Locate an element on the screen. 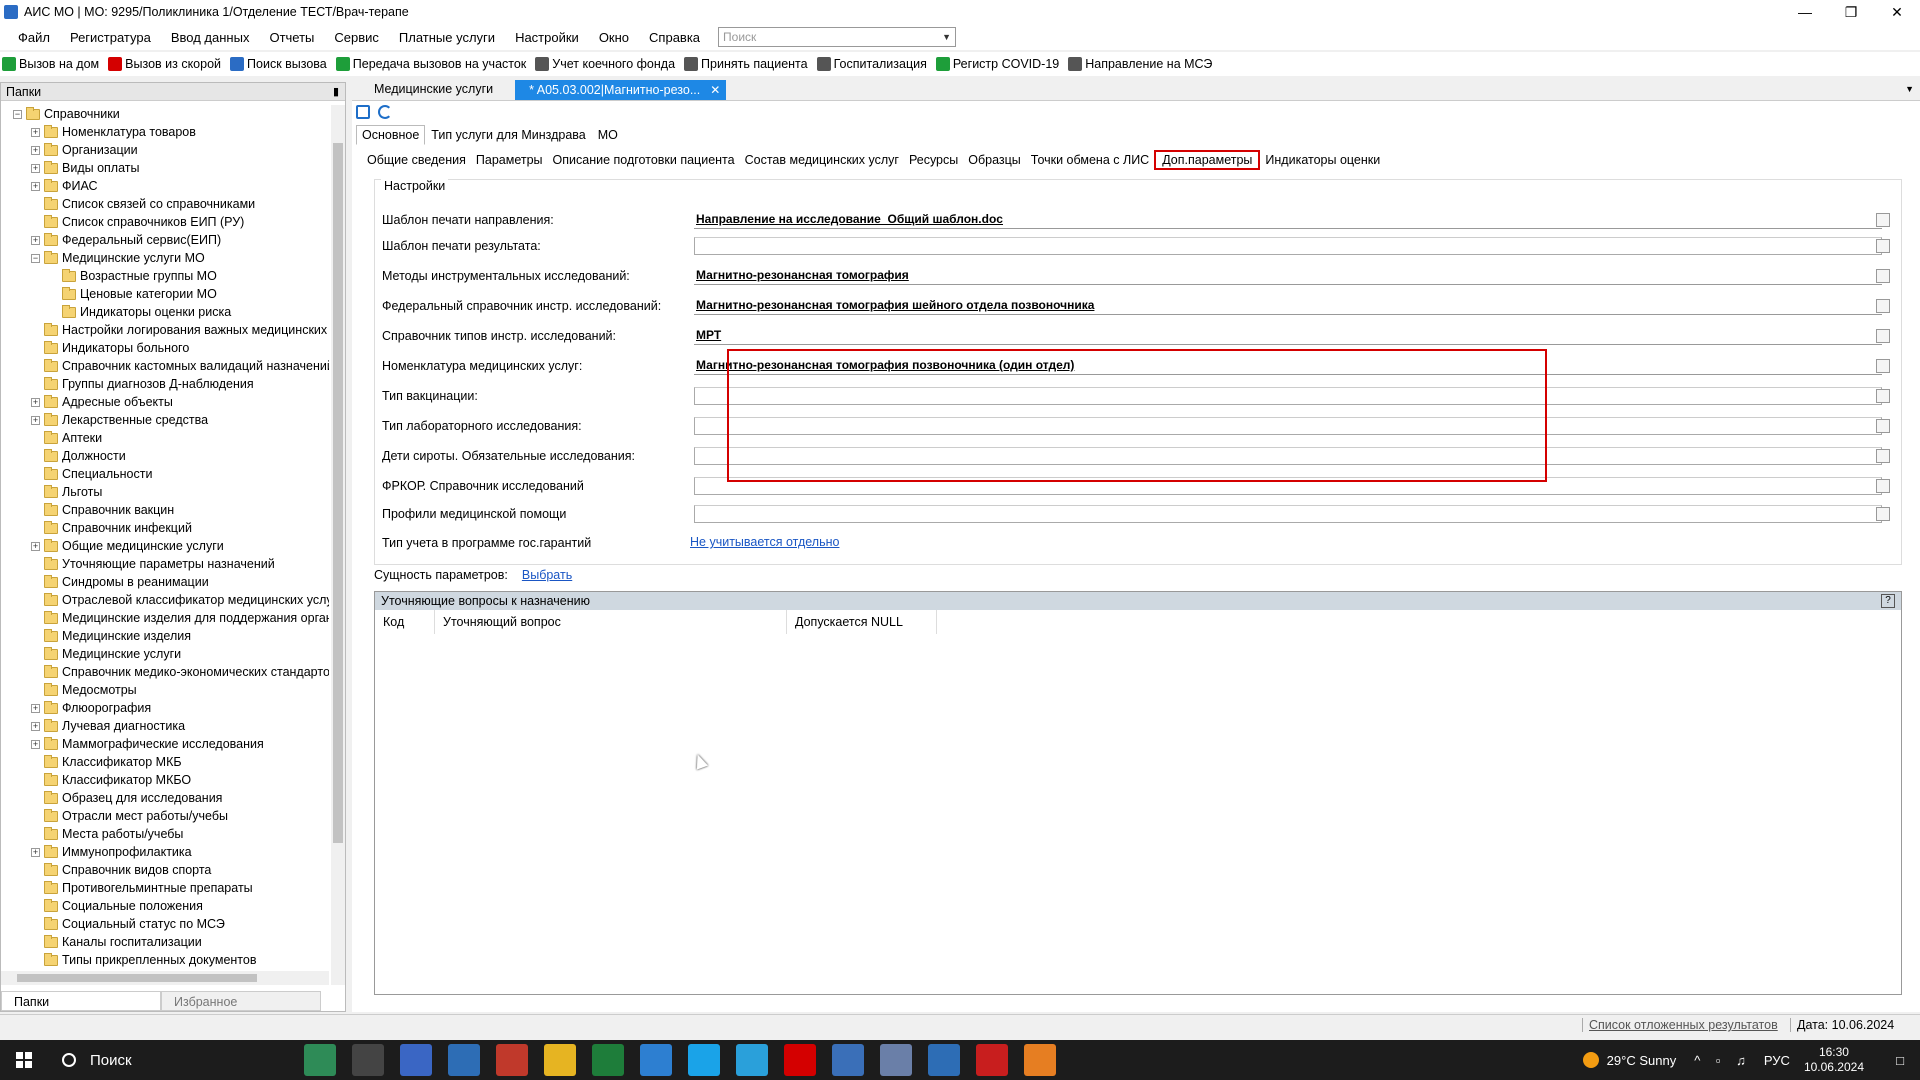  app-icon-ais is located at coordinates (416, 1060).